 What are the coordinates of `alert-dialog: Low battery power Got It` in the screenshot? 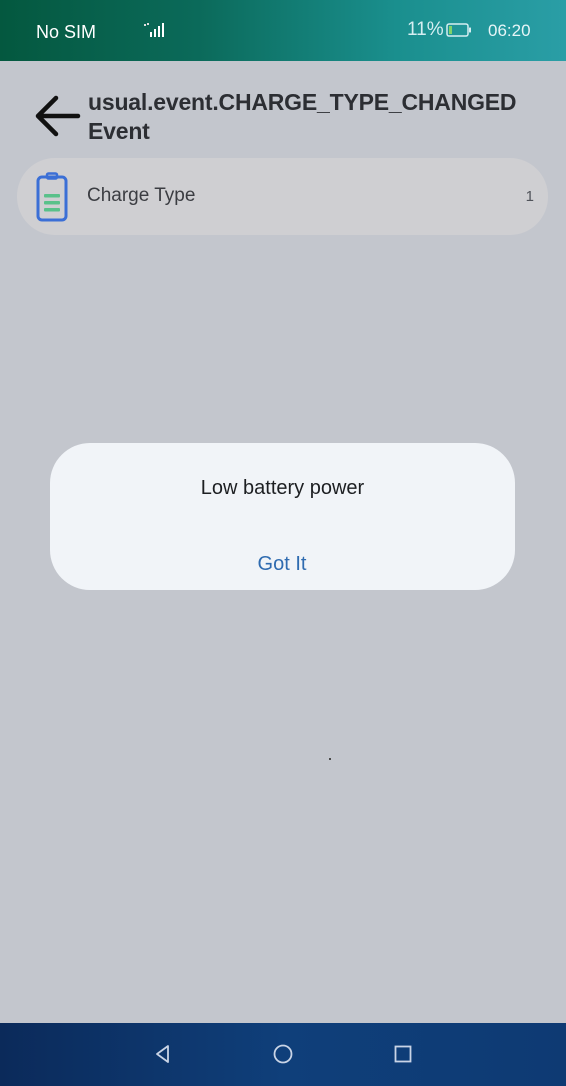 It's located at (282, 516).